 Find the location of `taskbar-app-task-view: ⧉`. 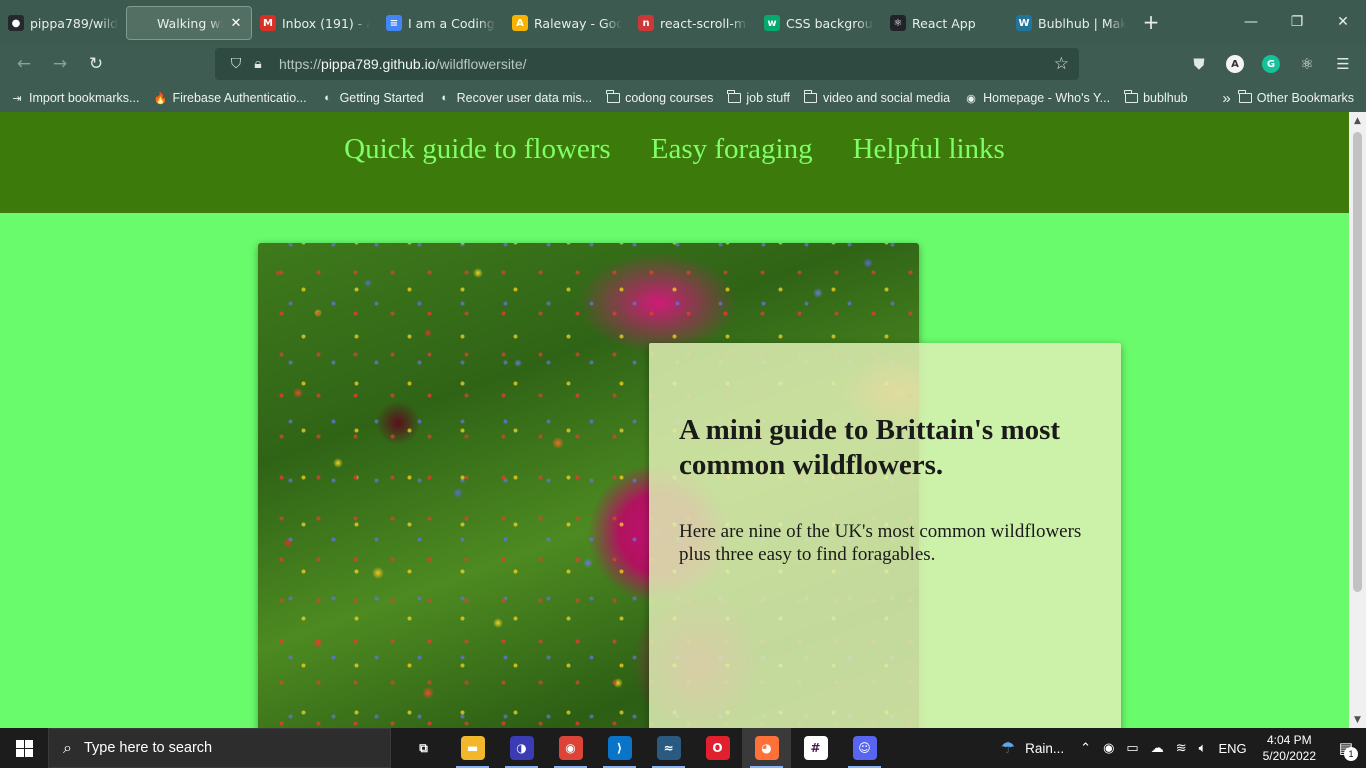

taskbar-app-task-view: ⧉ is located at coordinates (423, 748).